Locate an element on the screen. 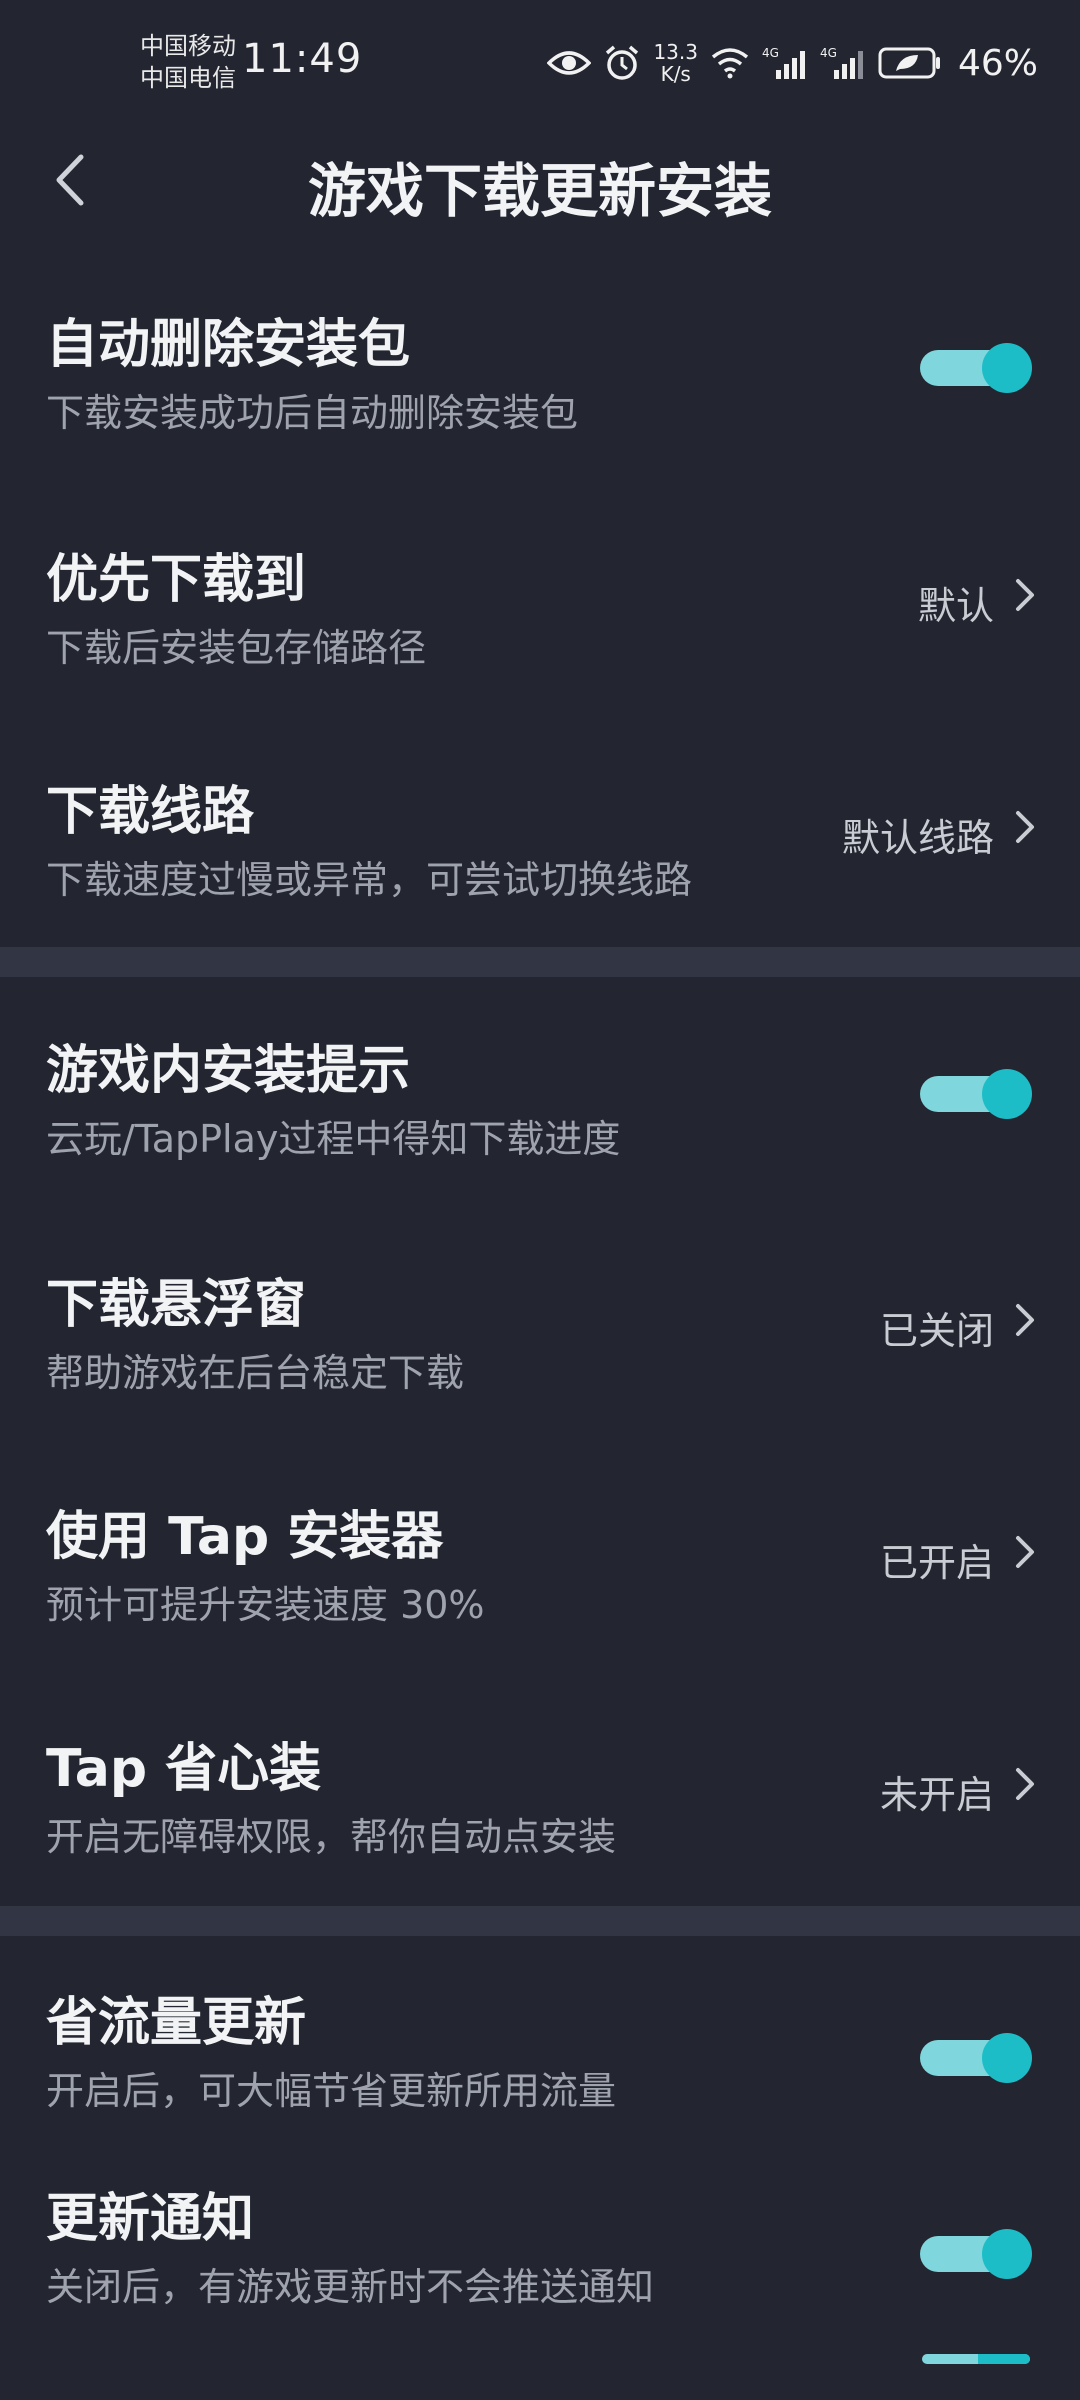  carrier-info: 中国移动 中国电信 is located at coordinates (188, 62).